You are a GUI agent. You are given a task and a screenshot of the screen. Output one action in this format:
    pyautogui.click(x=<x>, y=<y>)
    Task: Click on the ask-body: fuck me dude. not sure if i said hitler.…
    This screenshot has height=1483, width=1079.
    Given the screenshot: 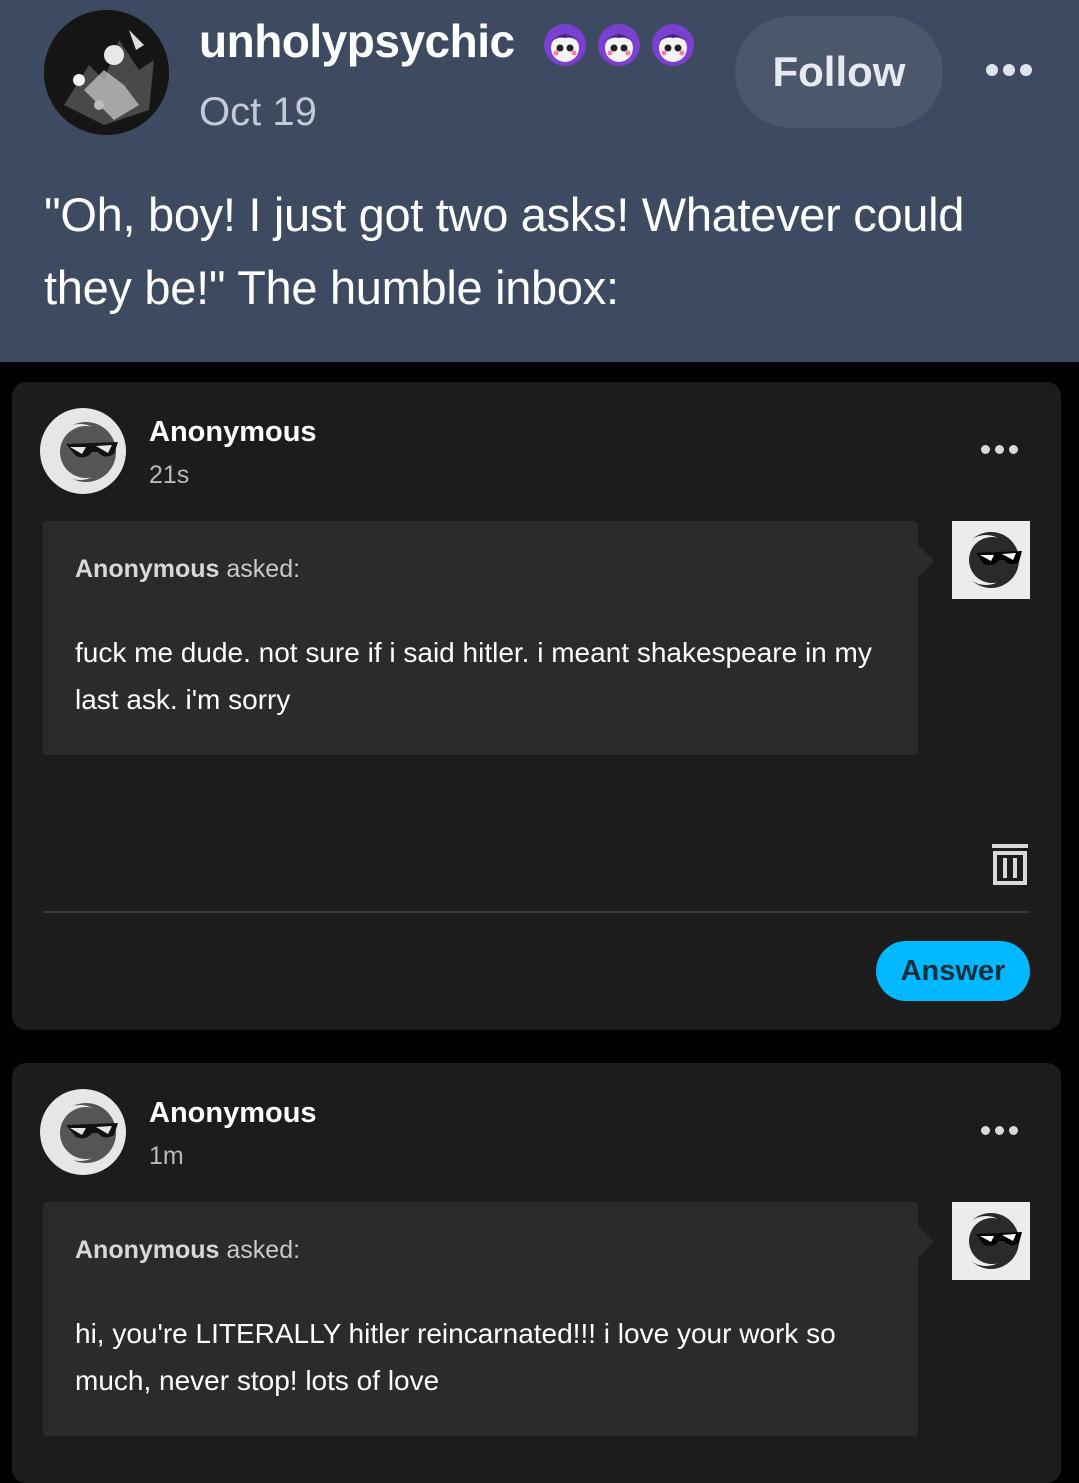 What is the action you would take?
    pyautogui.click(x=473, y=676)
    